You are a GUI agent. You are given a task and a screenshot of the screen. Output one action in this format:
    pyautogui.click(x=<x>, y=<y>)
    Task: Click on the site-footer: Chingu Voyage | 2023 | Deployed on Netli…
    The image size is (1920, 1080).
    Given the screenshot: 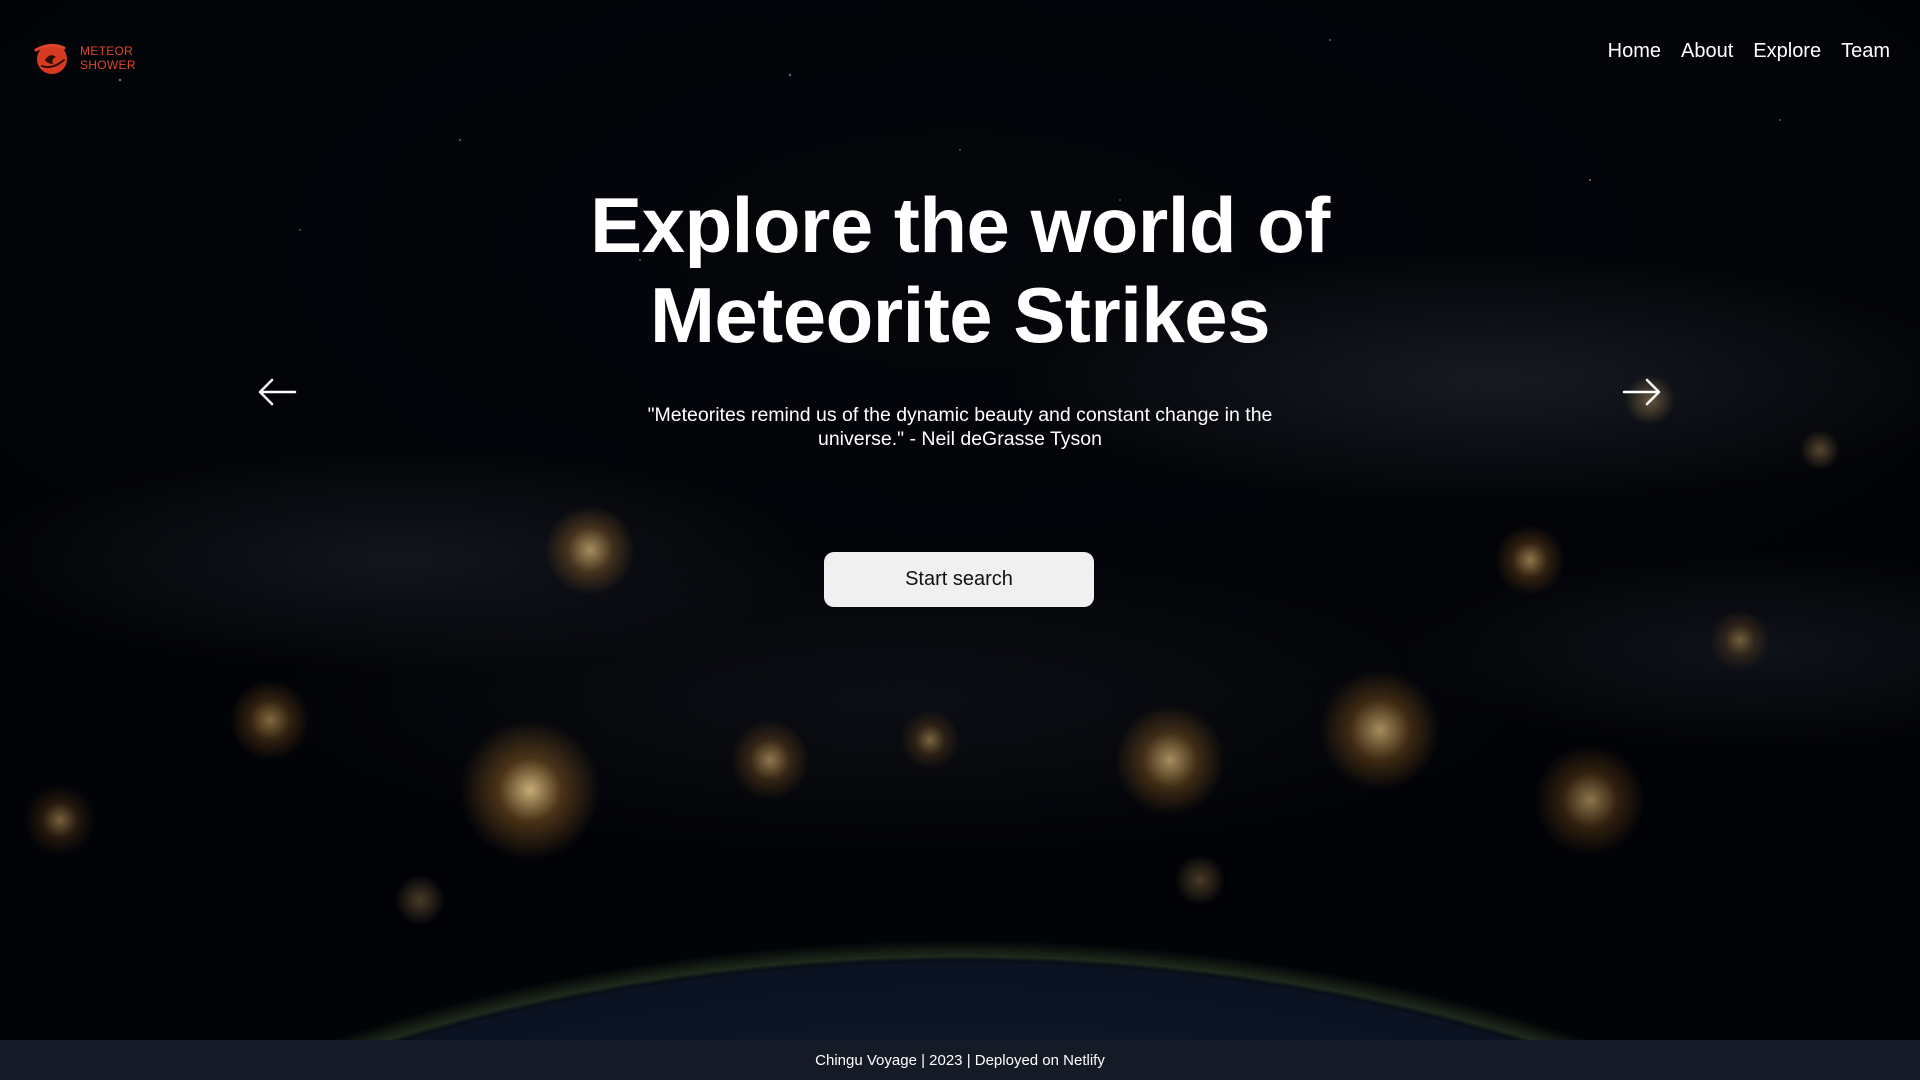 What is the action you would take?
    pyautogui.click(x=960, y=1060)
    